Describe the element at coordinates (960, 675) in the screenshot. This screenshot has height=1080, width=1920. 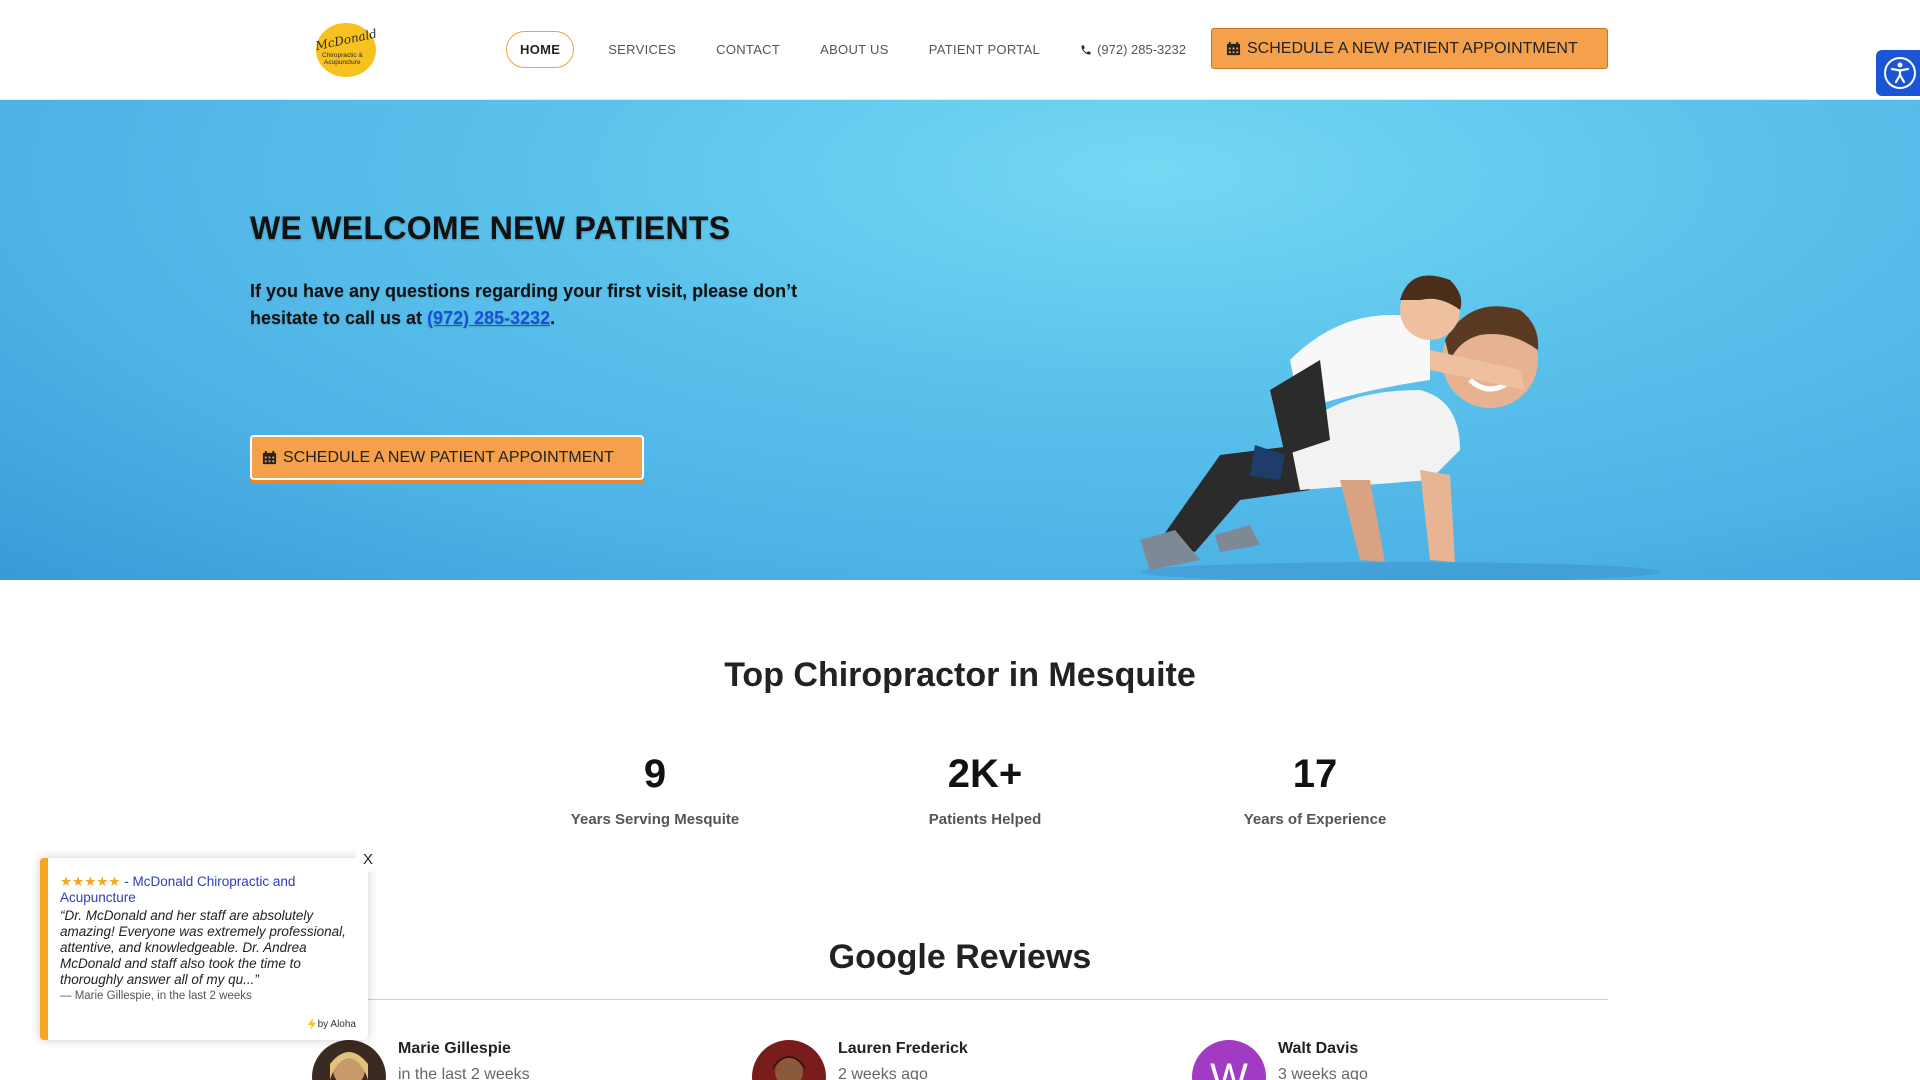
I see `stats-section-title: Top Chiropractor in Mesquite` at that location.